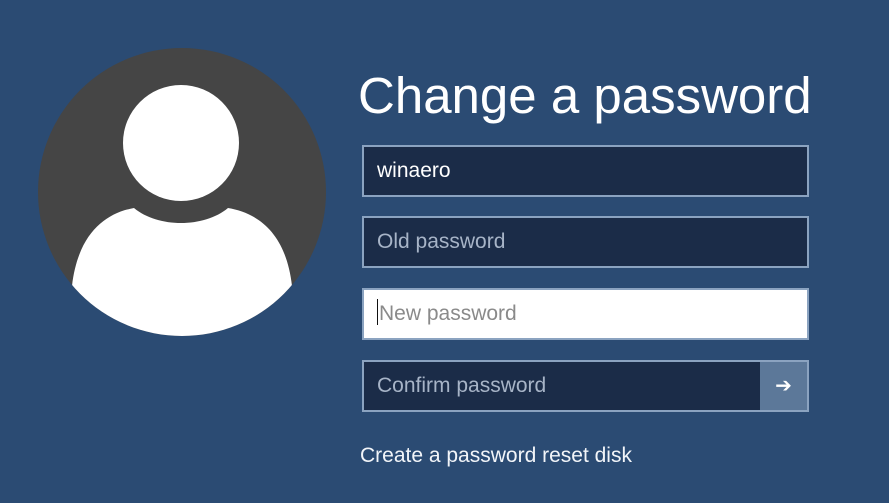  Describe the element at coordinates (496, 456) in the screenshot. I see `create-reset-disk-link: Create a password reset disk` at that location.